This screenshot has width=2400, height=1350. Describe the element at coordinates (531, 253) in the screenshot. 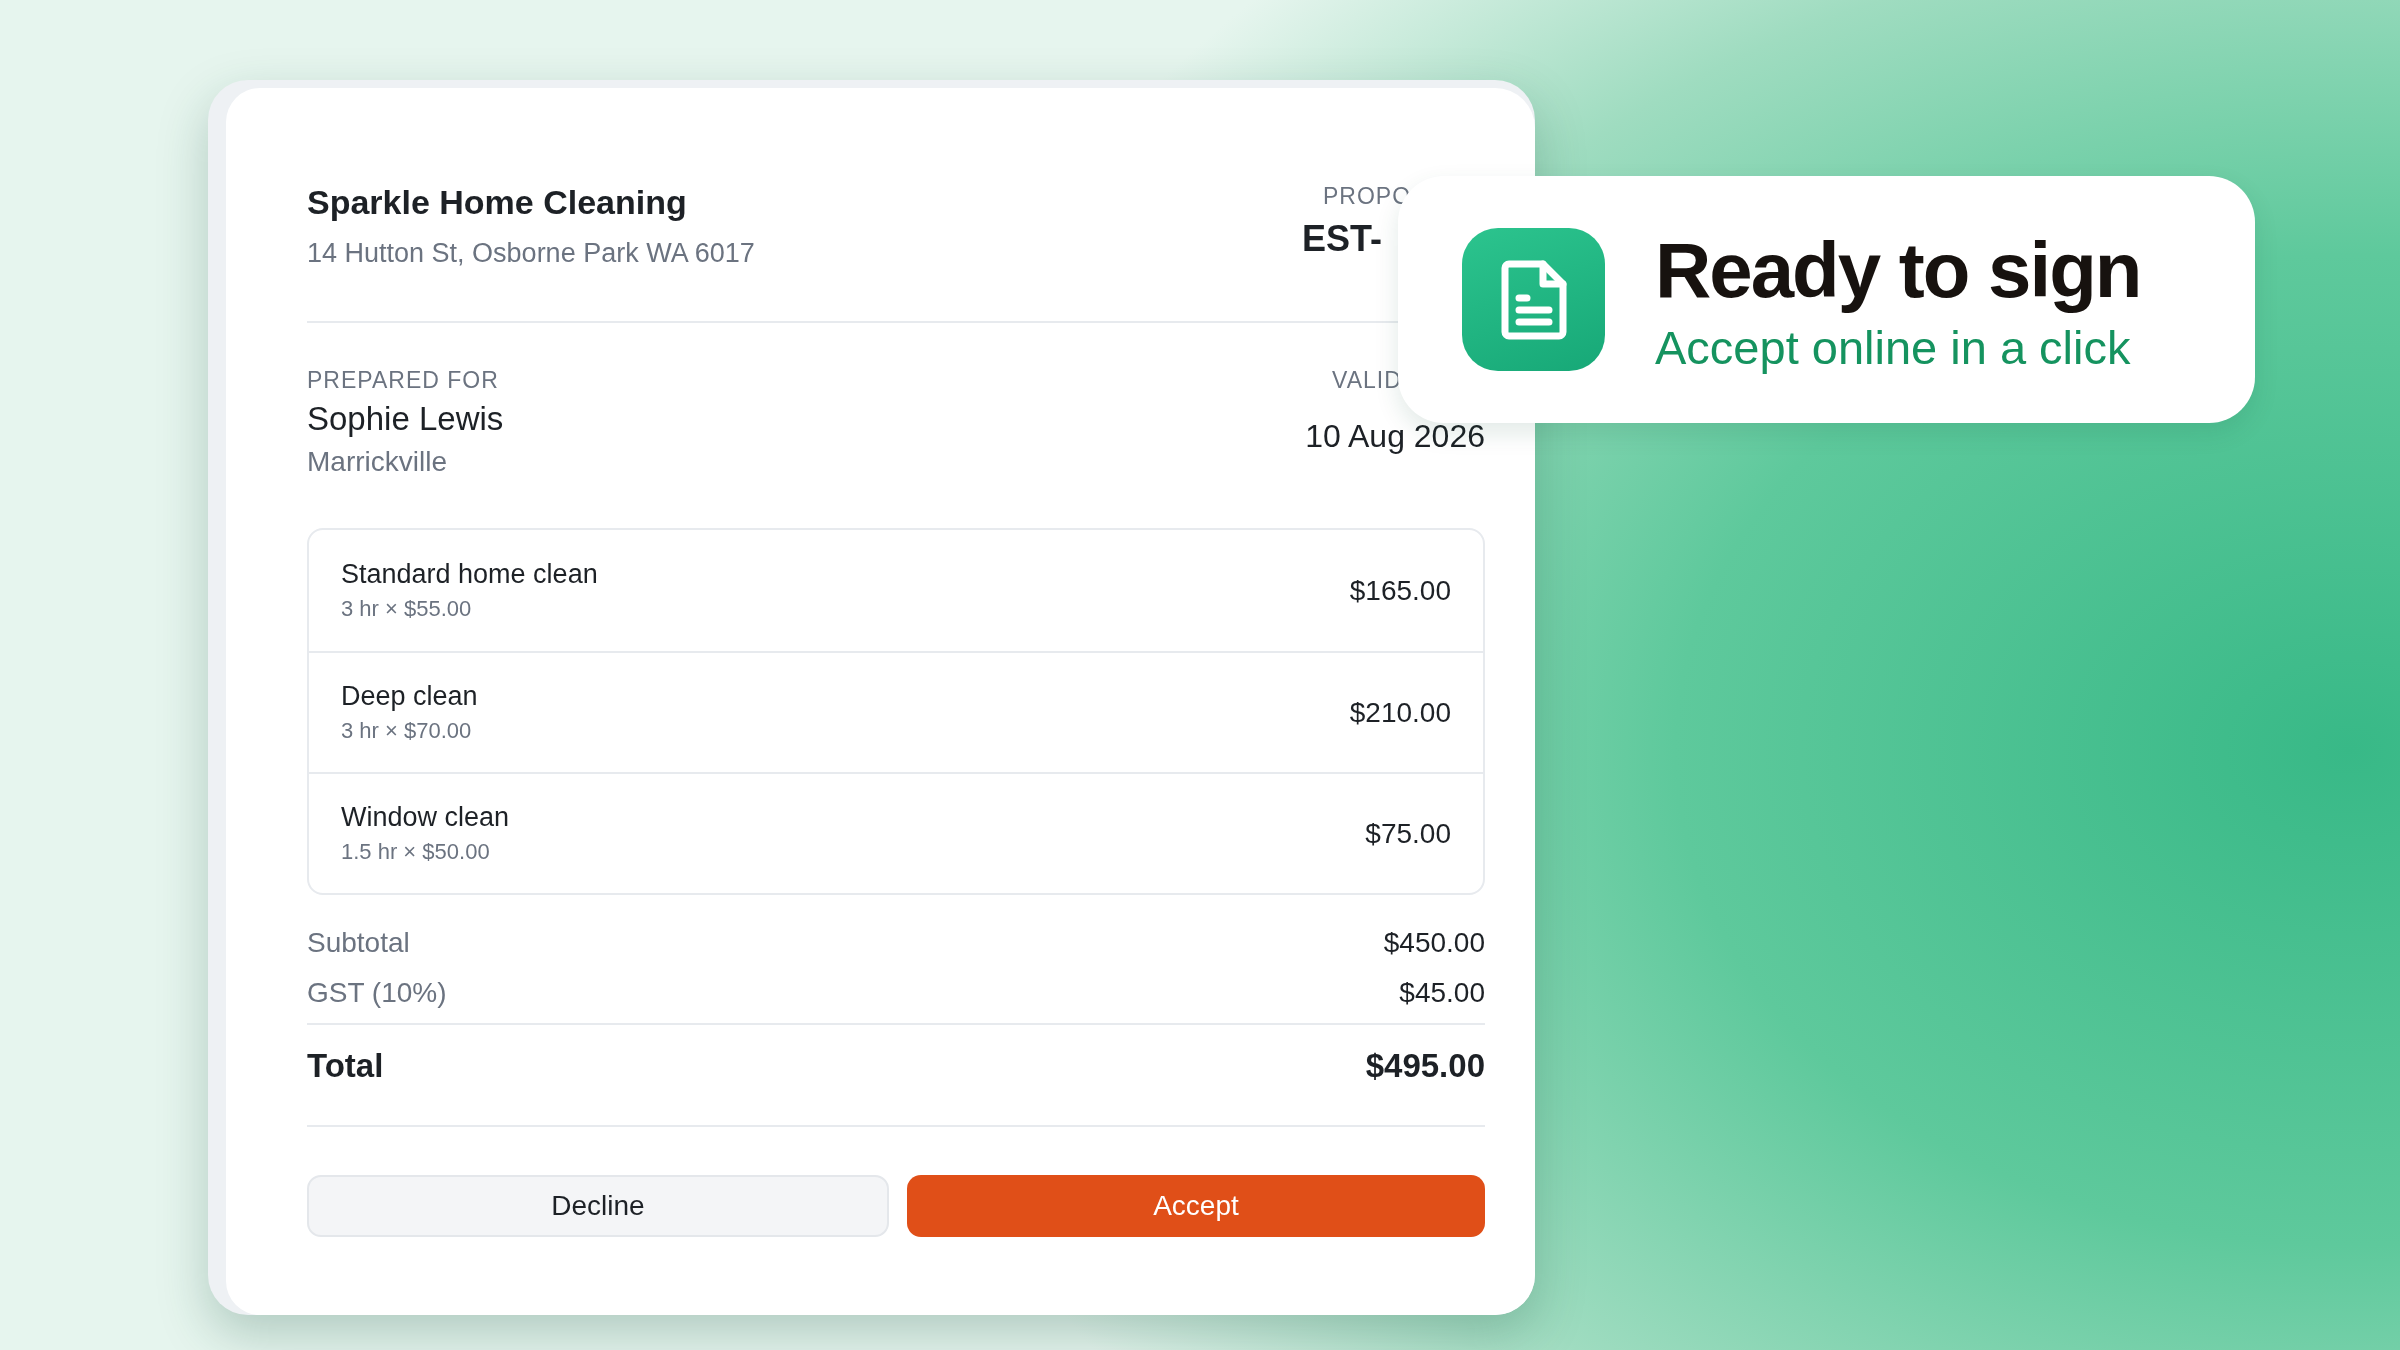

I see `business-address: 14 Hutton St, Osborne Park WA 6017` at that location.